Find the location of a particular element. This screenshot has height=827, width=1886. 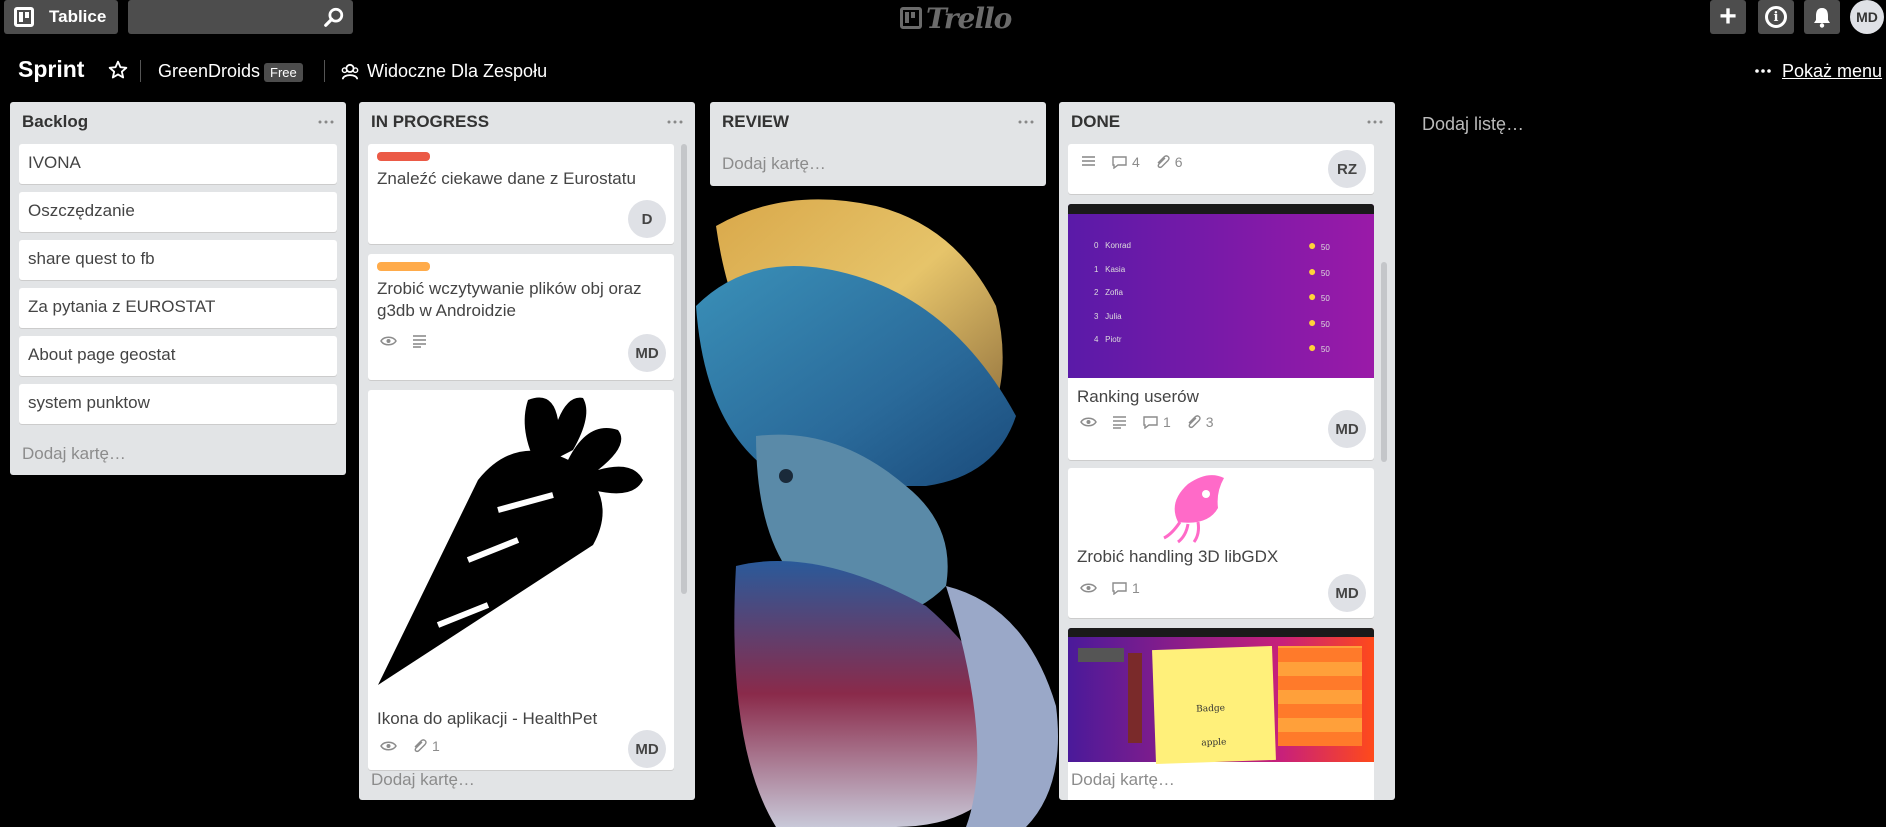

attachment-badge: 1 is located at coordinates (425, 746).